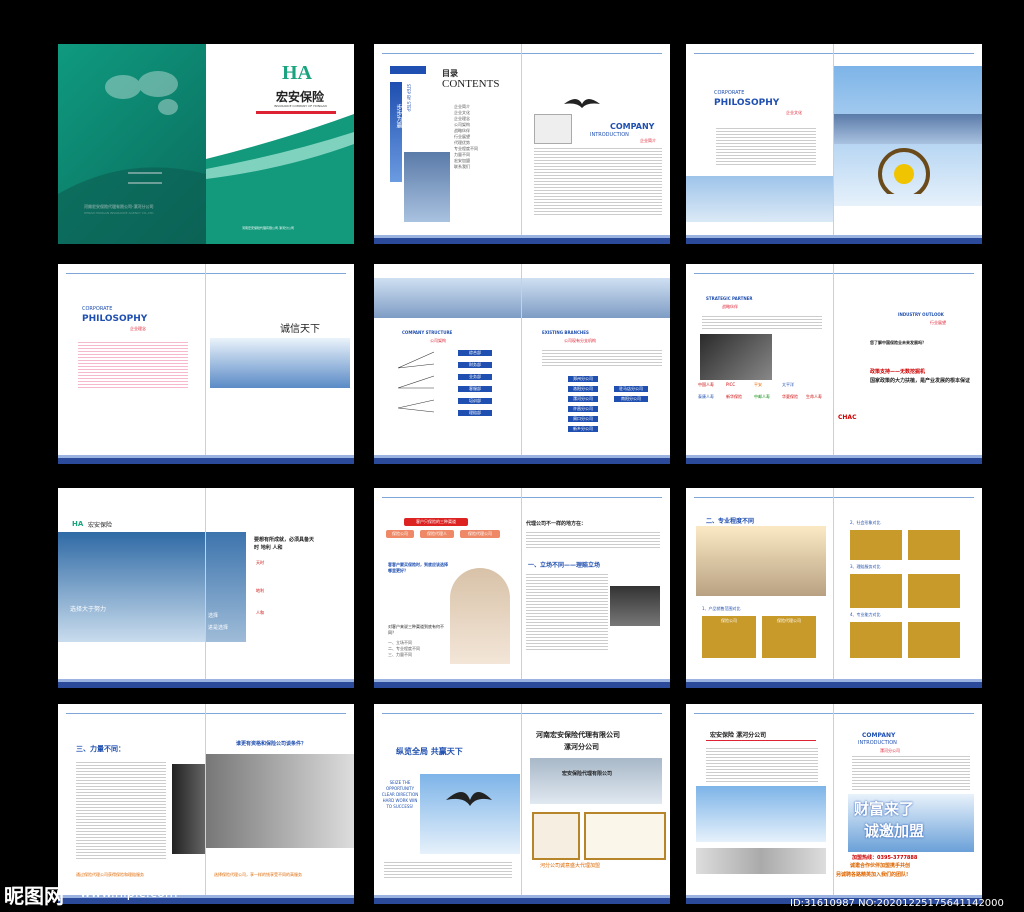 The width and height of the screenshot is (1024, 912). What do you see at coordinates (790, 396) in the screenshot?
I see `partner-logo: 华夏保险` at bounding box center [790, 396].